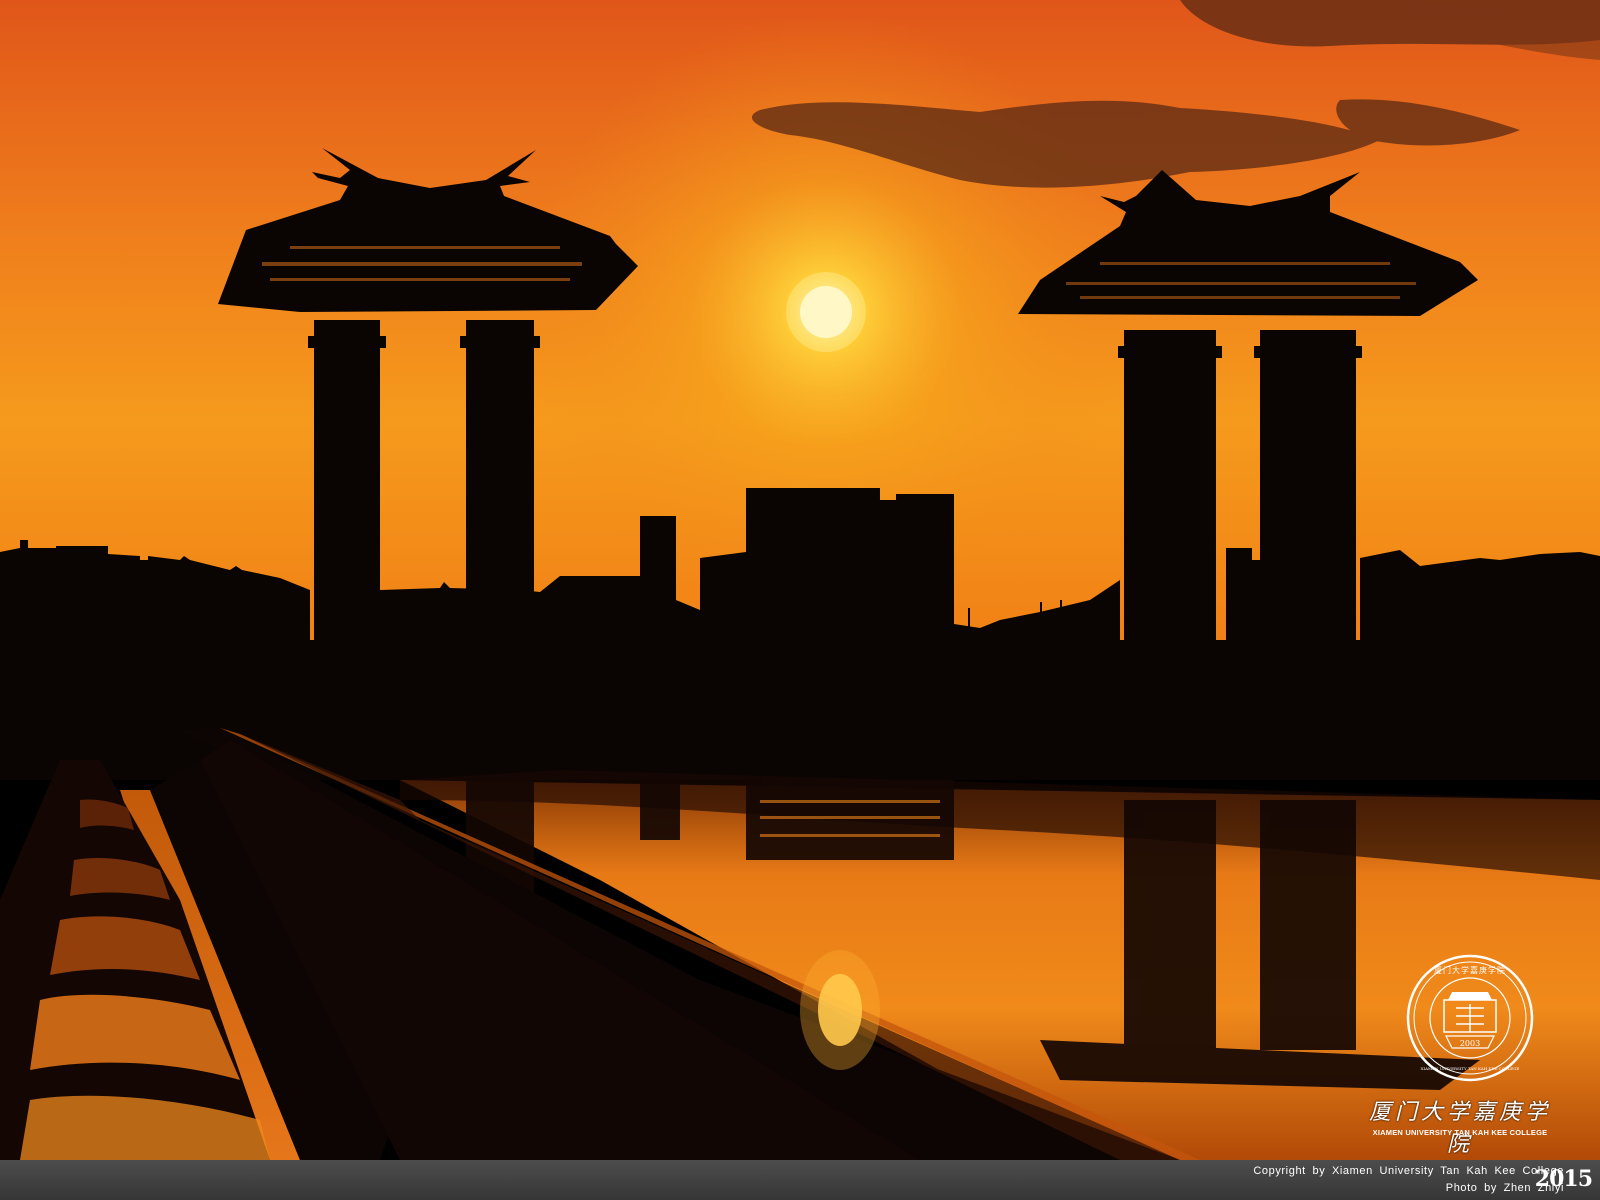  What do you see at coordinates (1470, 1068) in the screenshot?
I see `seal-ring-bottom: XIAMEN UNIVERSITY TAN KAH KEE COLLEGE` at bounding box center [1470, 1068].